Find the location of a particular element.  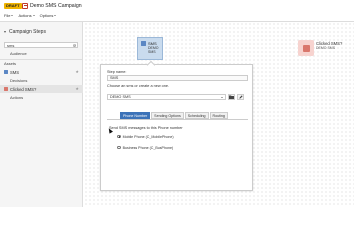

business-phone-option: Business Phone (C_BusPhone) is located at coordinates (145, 147).